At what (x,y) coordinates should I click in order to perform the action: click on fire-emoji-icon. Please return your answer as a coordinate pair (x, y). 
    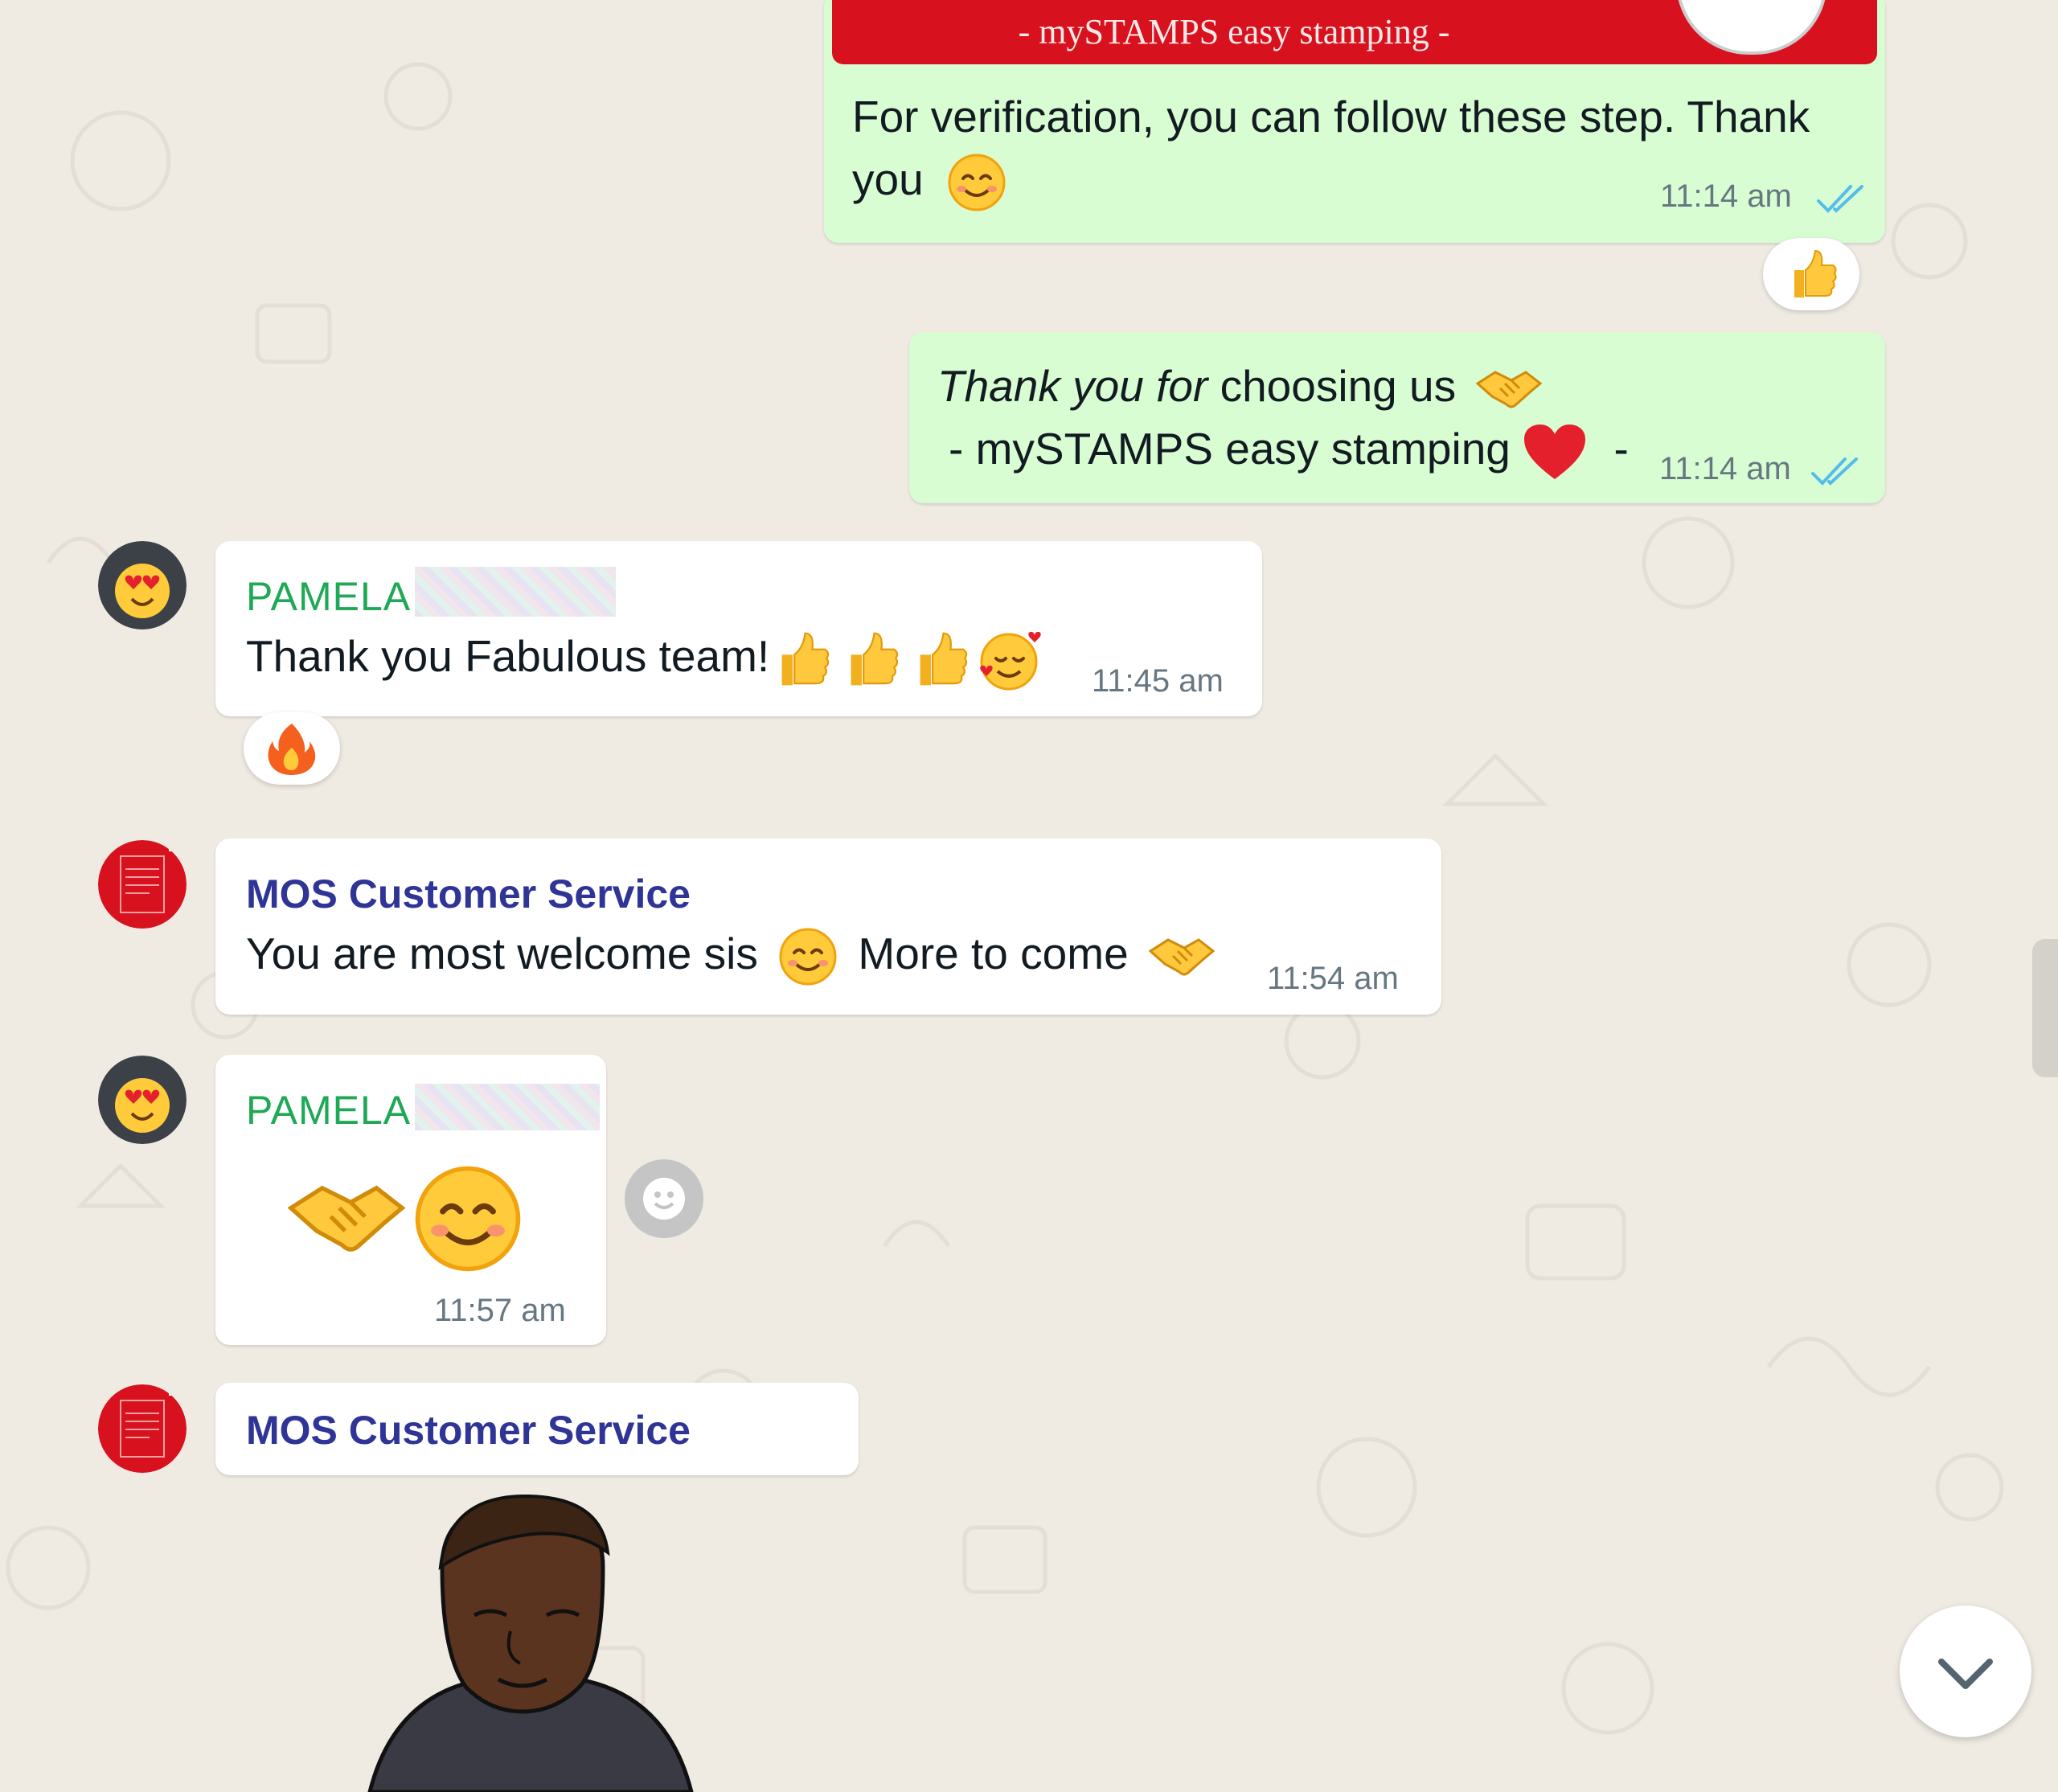
    Looking at the image, I should click on (292, 749).